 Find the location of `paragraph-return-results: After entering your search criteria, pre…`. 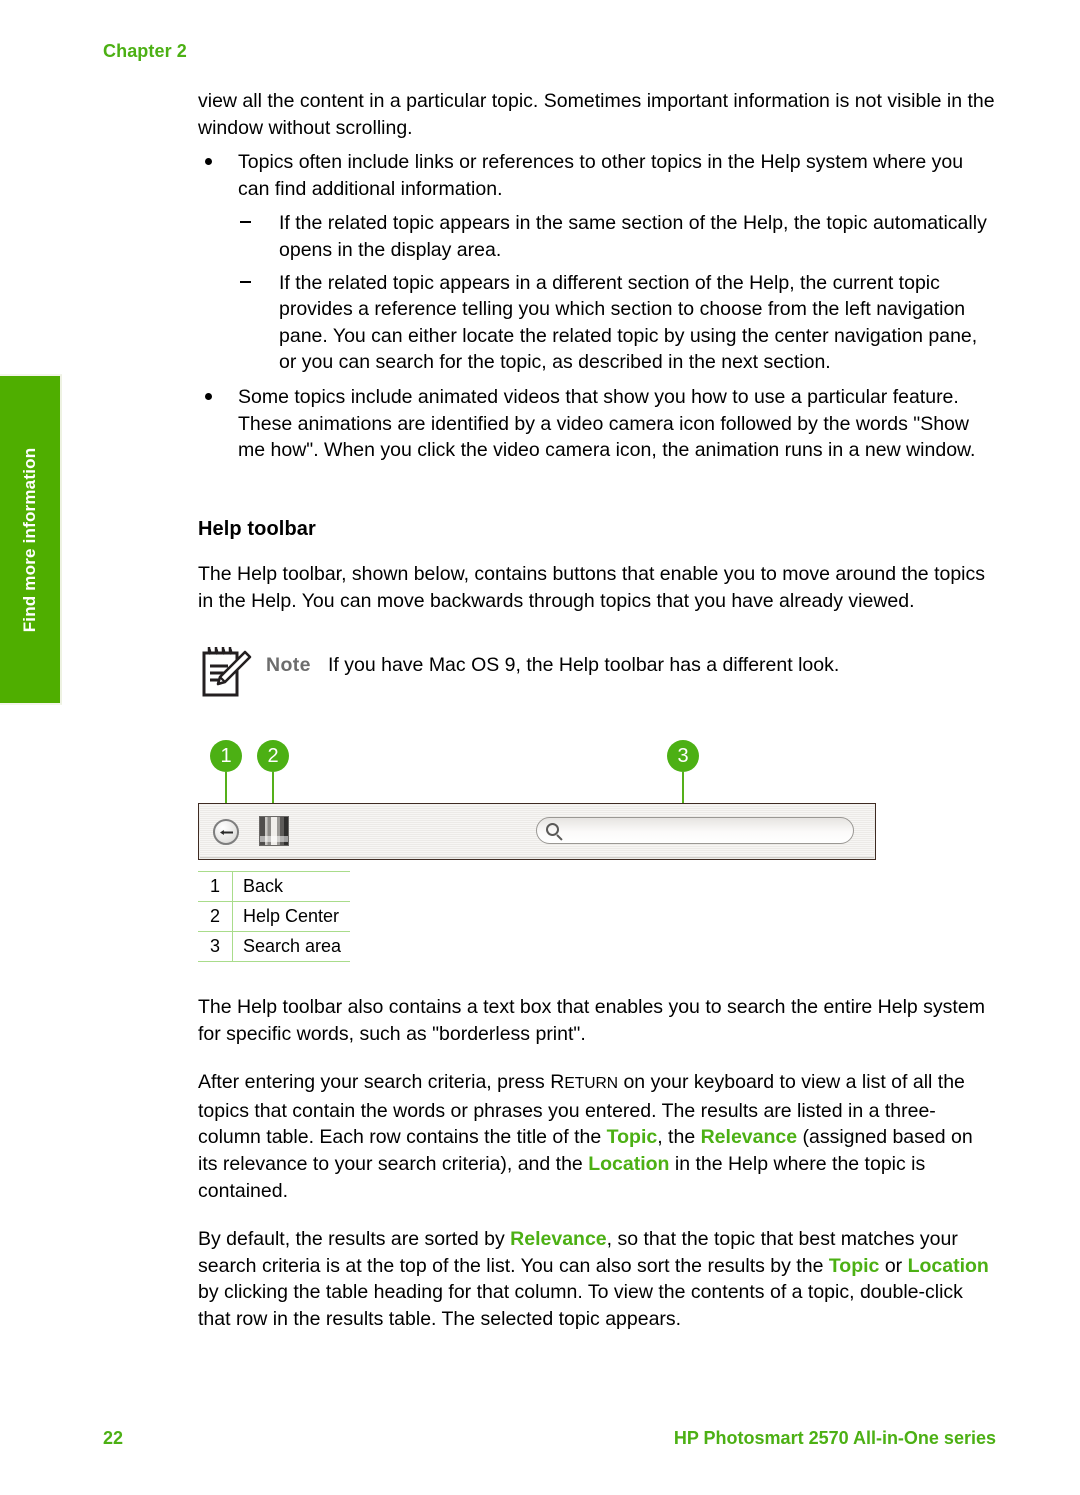

paragraph-return-results: After entering your search criteria, pre… is located at coordinates (597, 1136).